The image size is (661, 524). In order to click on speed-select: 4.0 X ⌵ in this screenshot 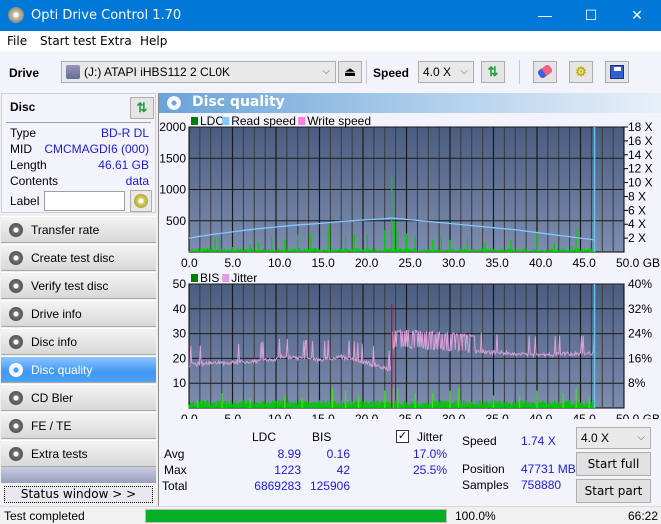, I will do `click(446, 72)`.